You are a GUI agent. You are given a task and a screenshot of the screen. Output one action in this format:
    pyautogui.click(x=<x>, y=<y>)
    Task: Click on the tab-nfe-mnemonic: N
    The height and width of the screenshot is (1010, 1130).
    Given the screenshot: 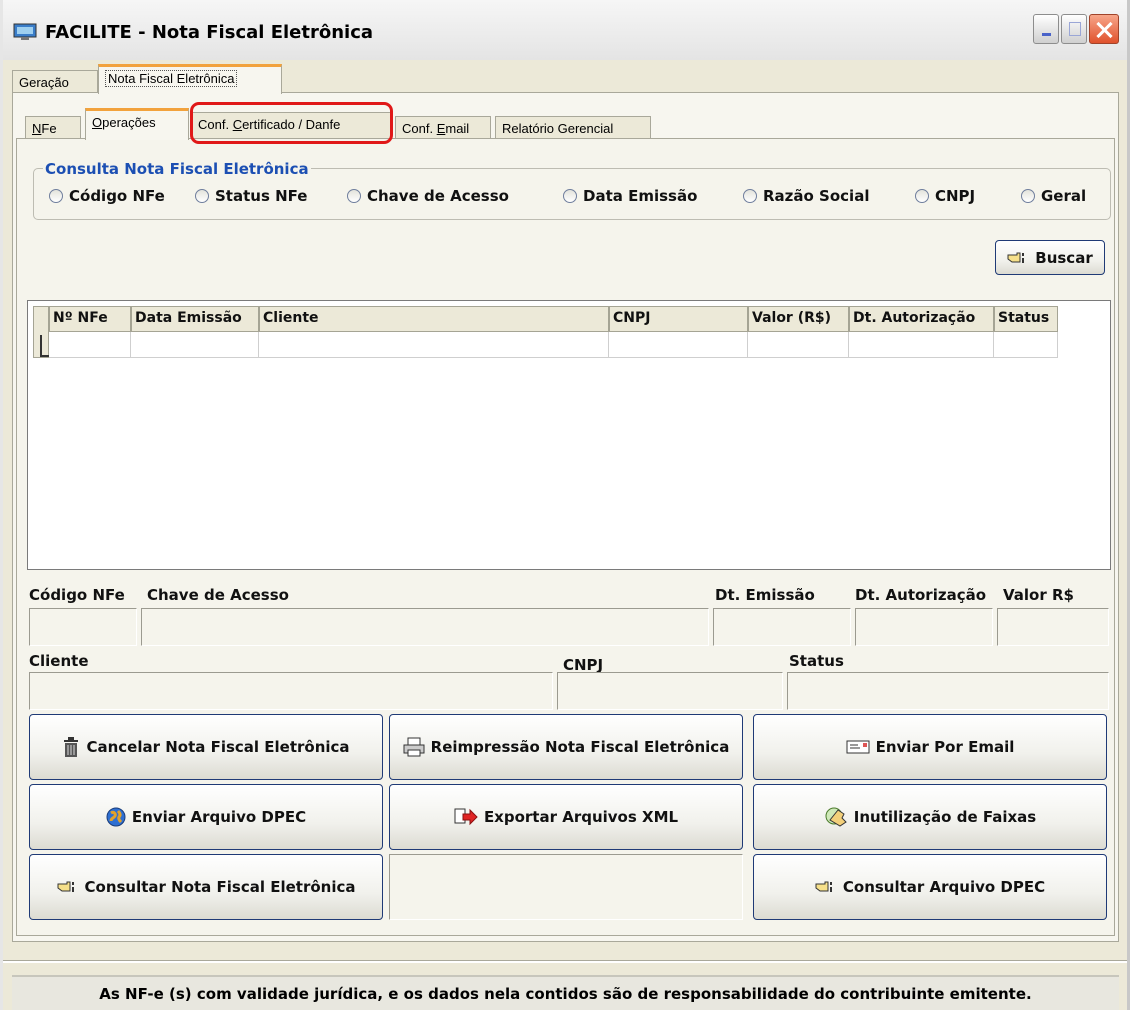 What is the action you would take?
    pyautogui.click(x=37, y=128)
    